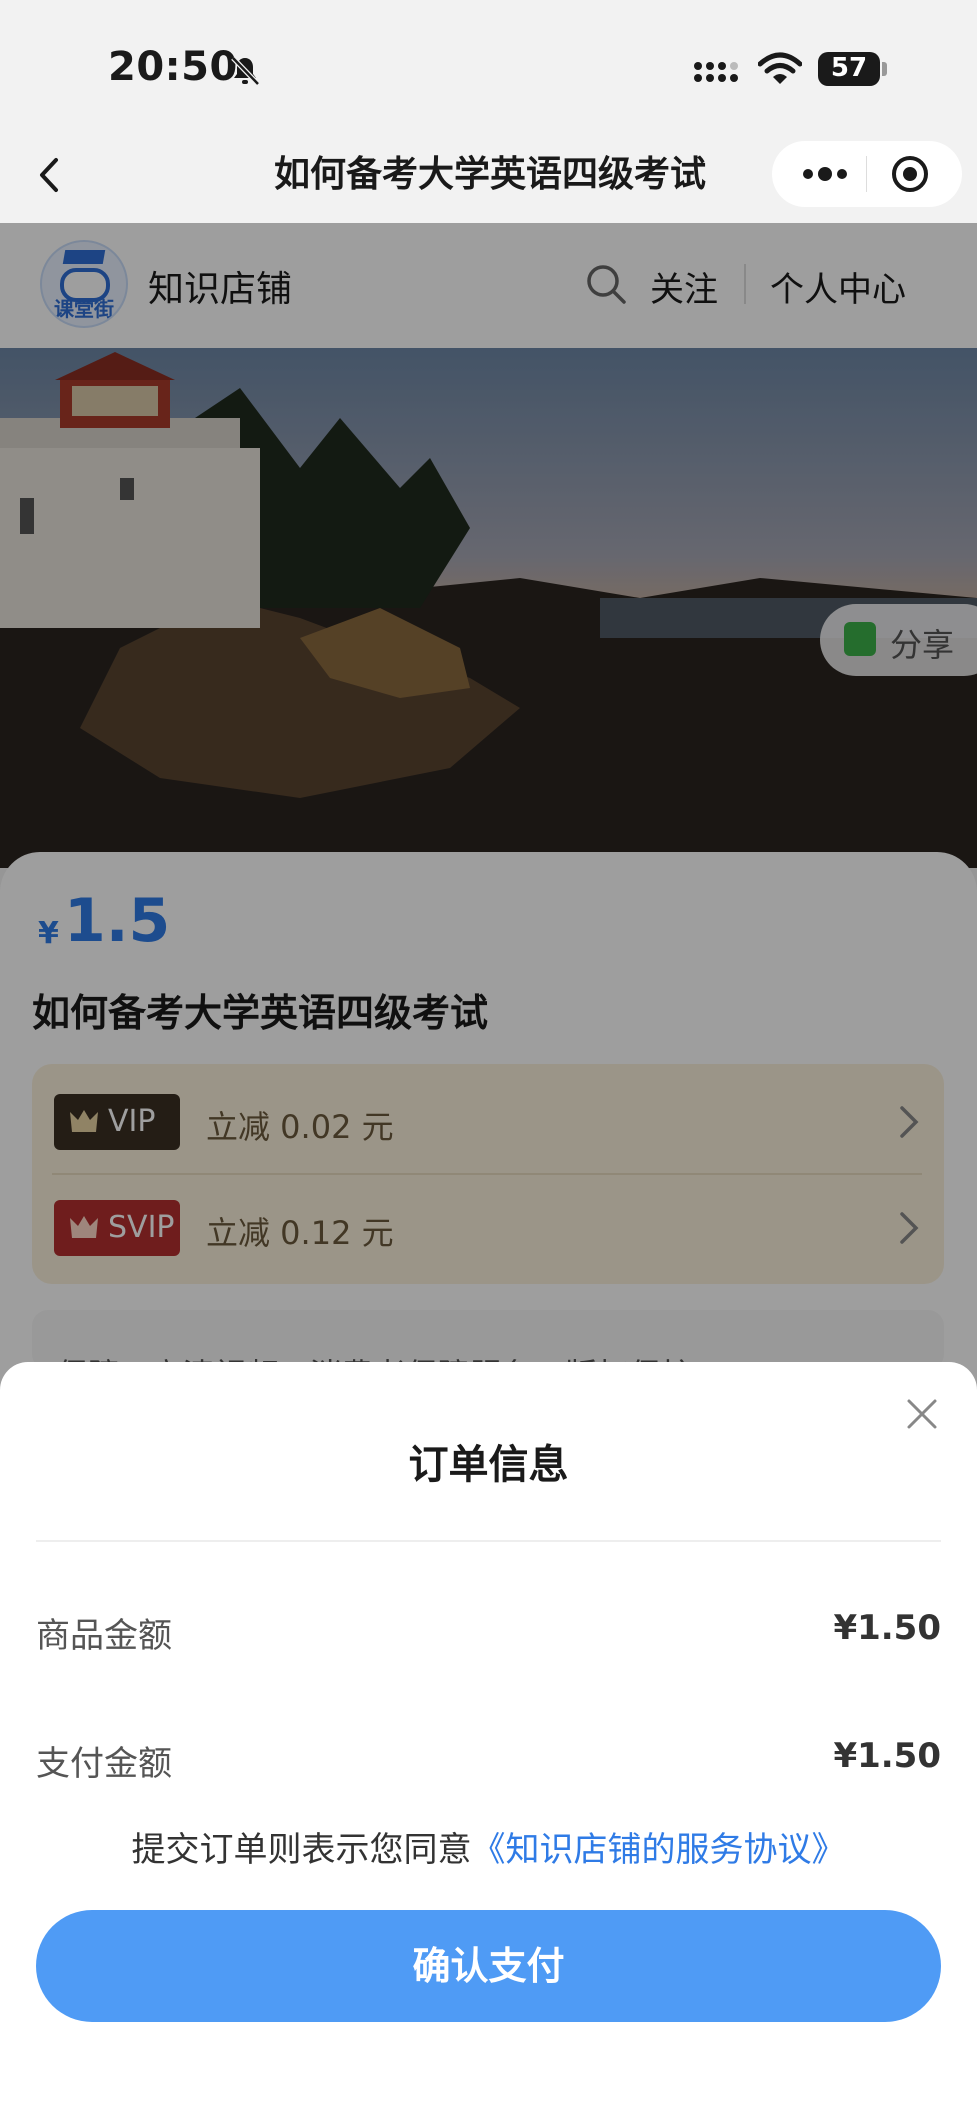  I want to click on battery-level: 57, so click(849, 68).